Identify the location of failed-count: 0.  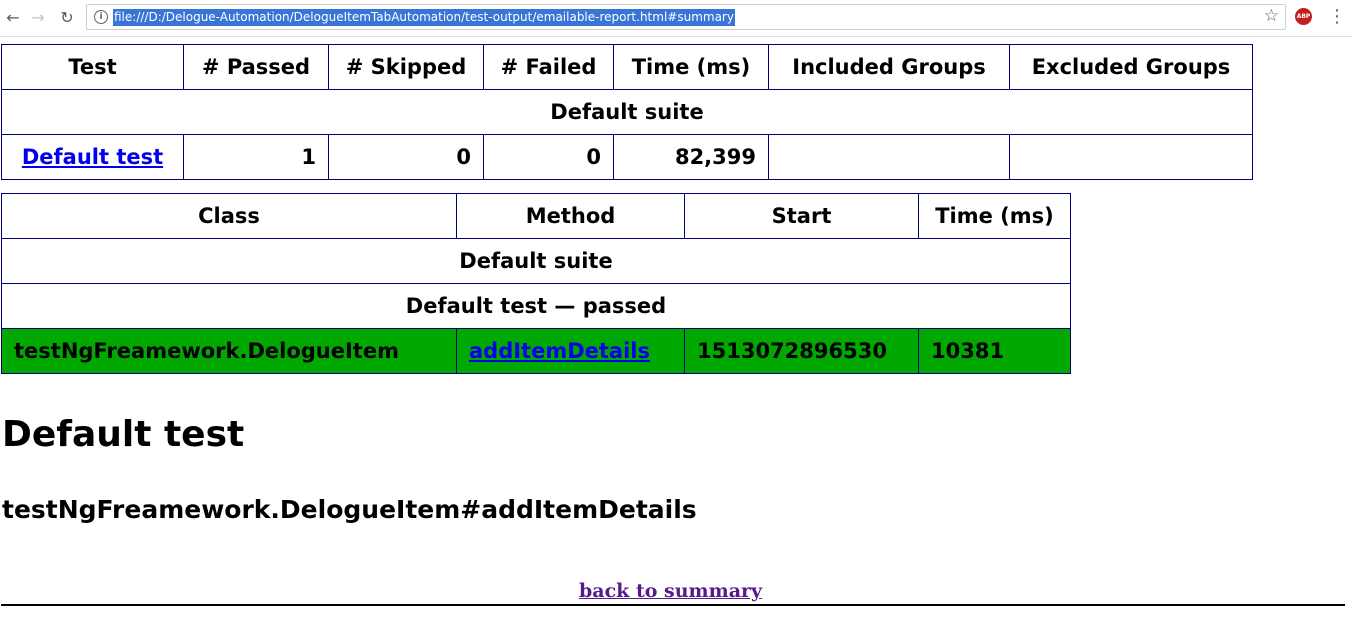
(548, 157).